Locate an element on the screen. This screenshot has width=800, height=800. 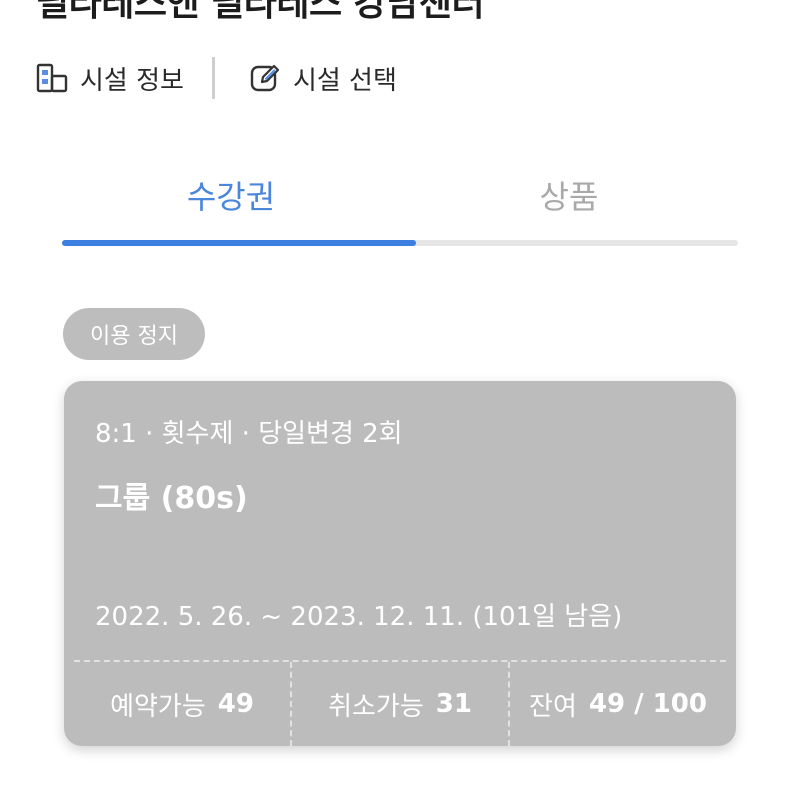
facility-select-button: 시설 선택 is located at coordinates (323, 78).